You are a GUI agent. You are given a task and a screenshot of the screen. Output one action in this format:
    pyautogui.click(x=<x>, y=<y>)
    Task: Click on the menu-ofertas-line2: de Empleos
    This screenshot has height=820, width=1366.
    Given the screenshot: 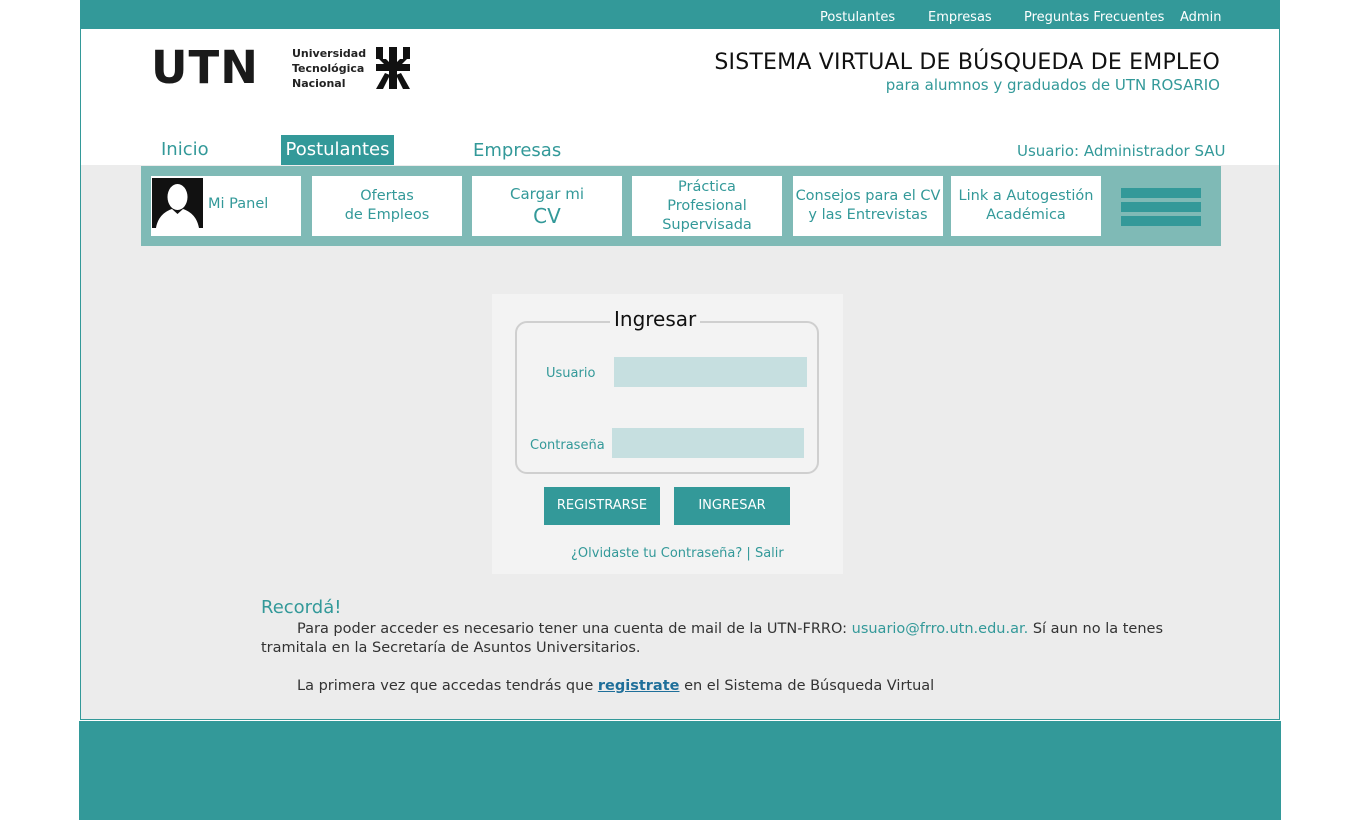 What is the action you would take?
    pyautogui.click(x=387, y=215)
    